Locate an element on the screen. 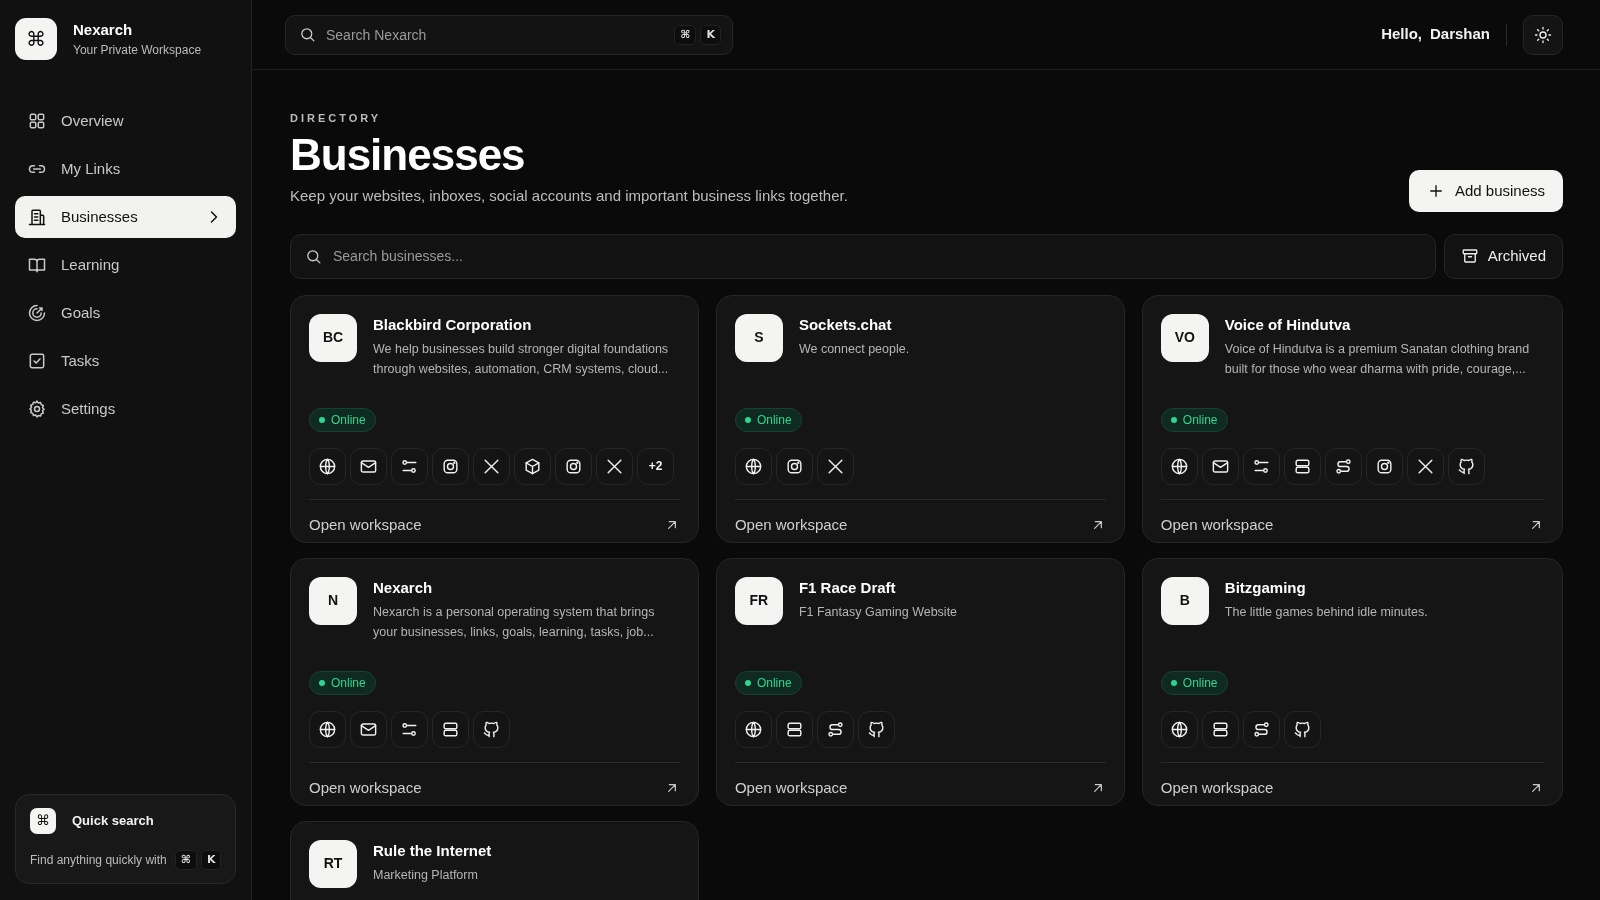  app-tagline: Your Private Workspace is located at coordinates (137, 51).